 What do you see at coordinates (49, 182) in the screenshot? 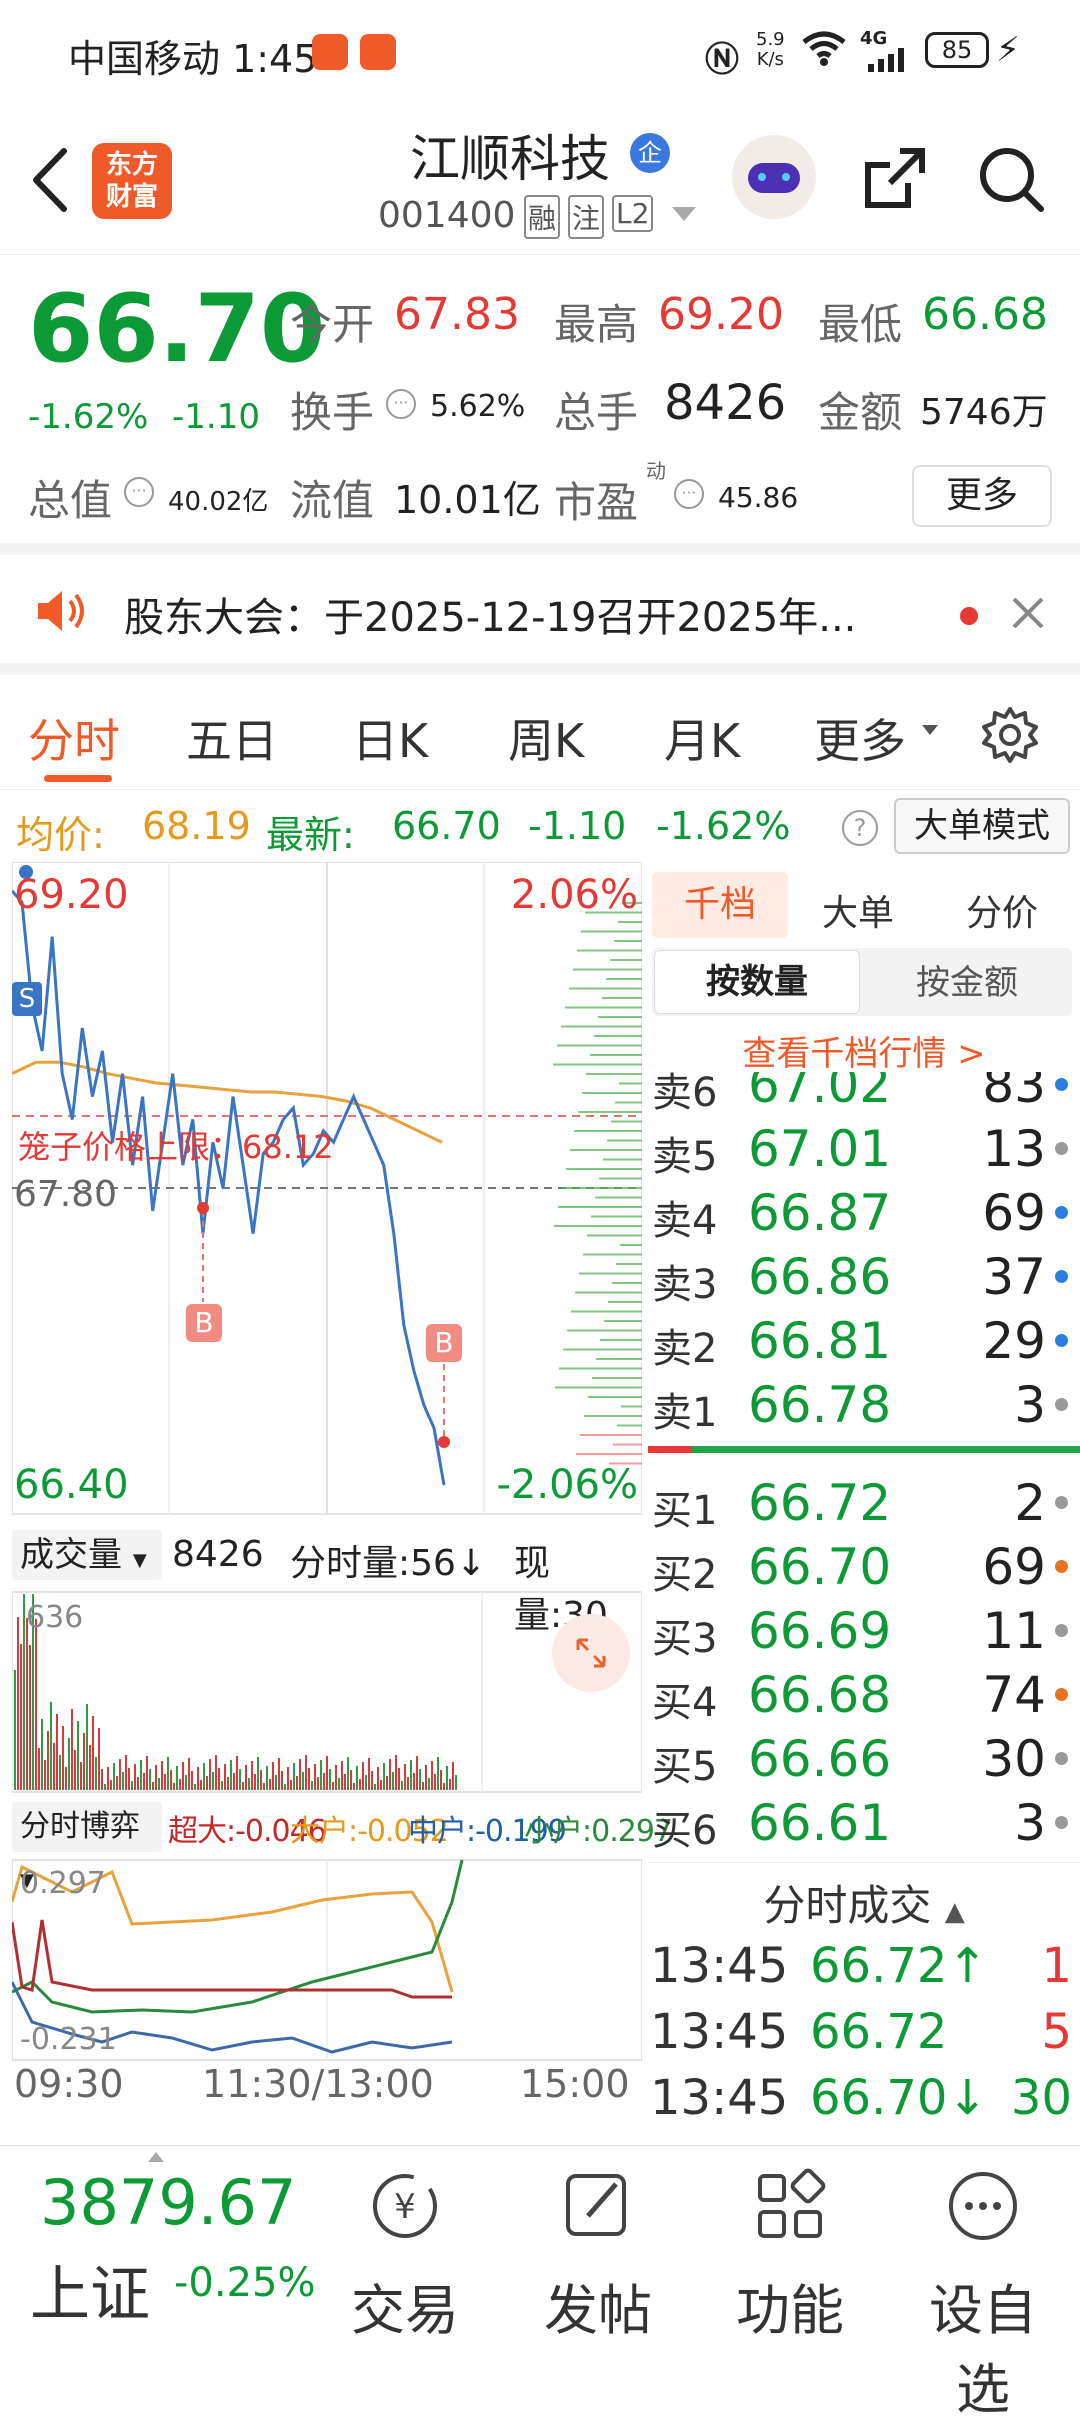
I see `back-icon` at bounding box center [49, 182].